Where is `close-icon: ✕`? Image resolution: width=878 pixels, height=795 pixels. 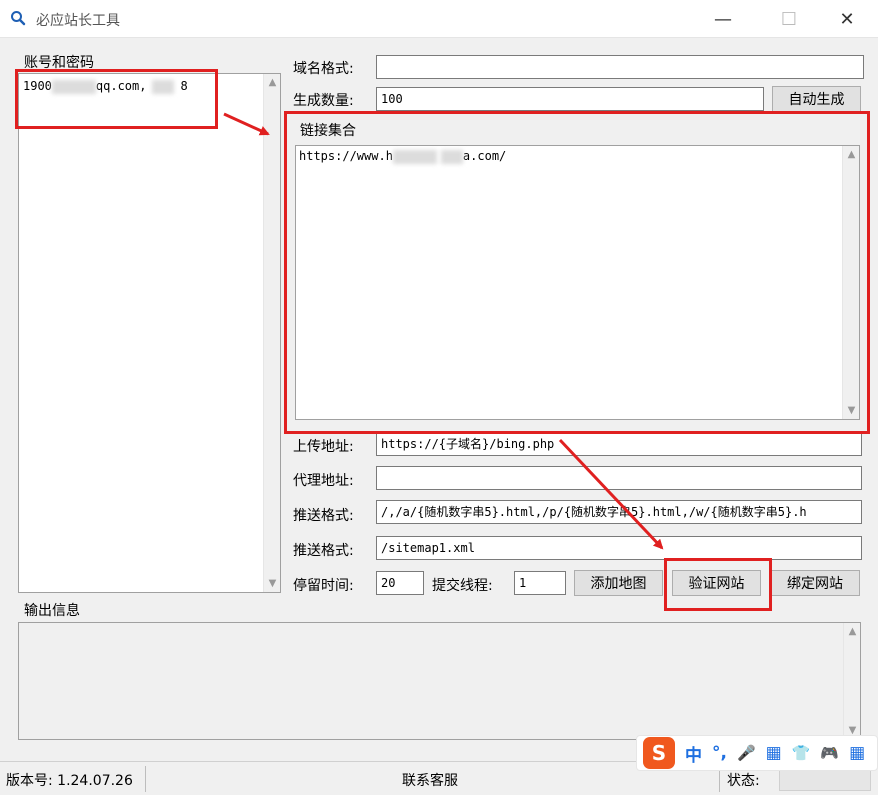
close-icon: ✕ is located at coordinates (847, 19).